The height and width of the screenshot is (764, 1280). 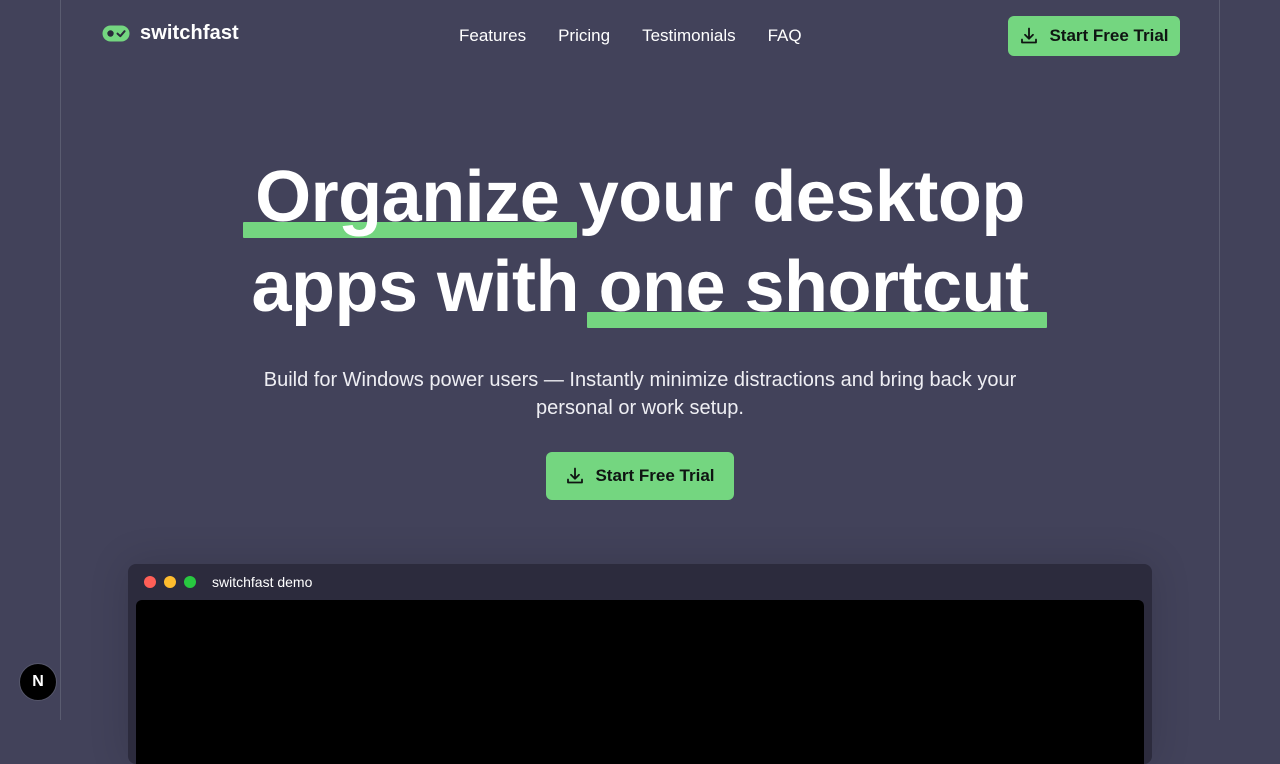 What do you see at coordinates (262, 582) in the screenshot?
I see `demo-window-title: switchfast demo` at bounding box center [262, 582].